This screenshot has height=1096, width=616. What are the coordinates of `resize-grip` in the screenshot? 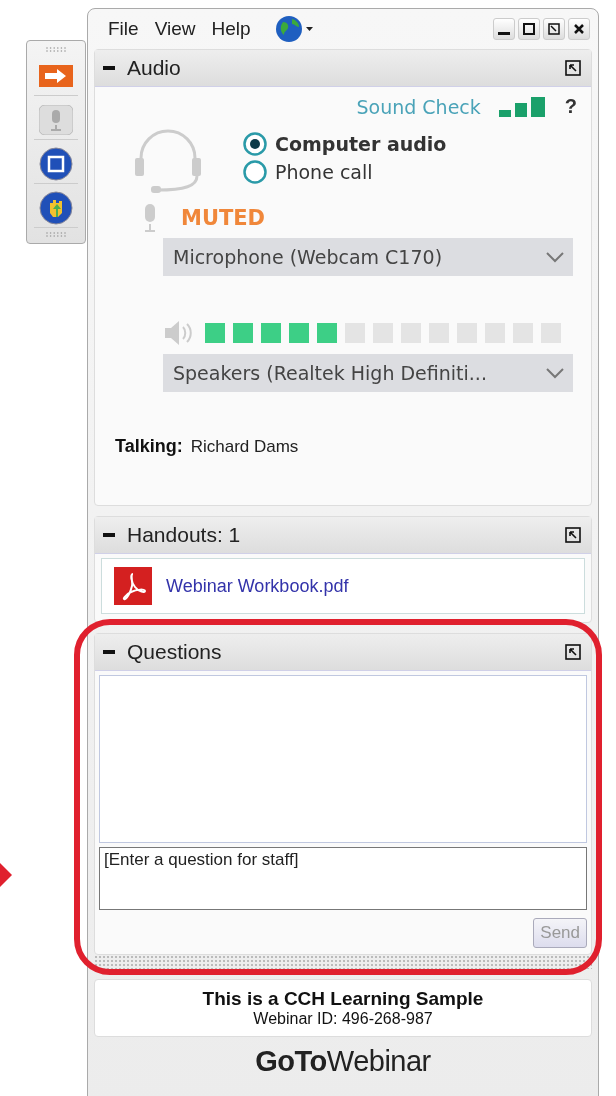 It's located at (343, 962).